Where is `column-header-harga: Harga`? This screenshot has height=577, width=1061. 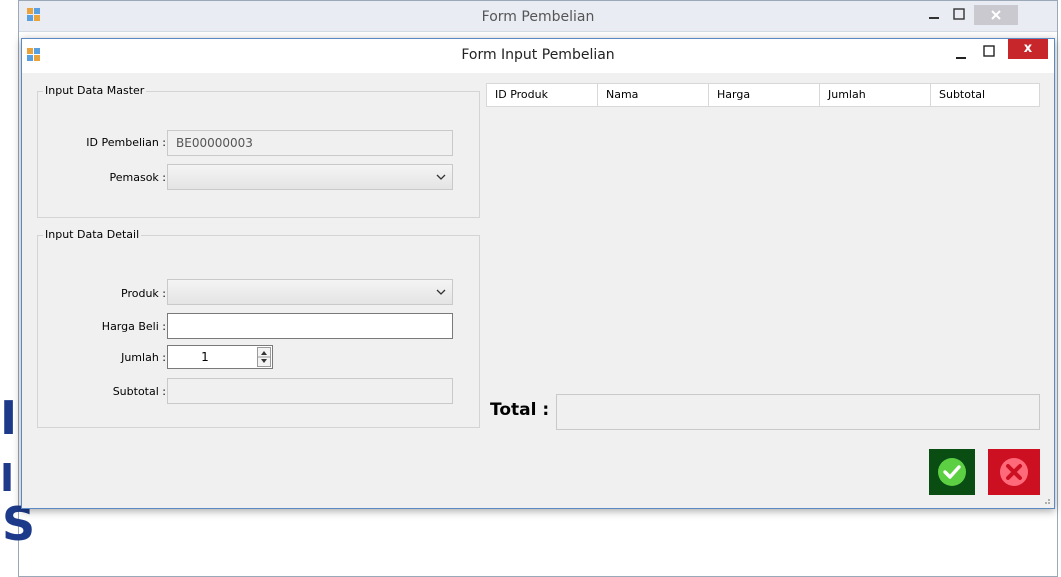 column-header-harga: Harga is located at coordinates (764, 95).